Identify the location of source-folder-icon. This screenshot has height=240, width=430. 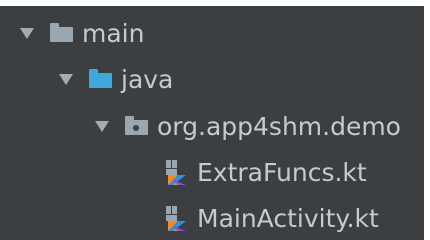
(100, 78).